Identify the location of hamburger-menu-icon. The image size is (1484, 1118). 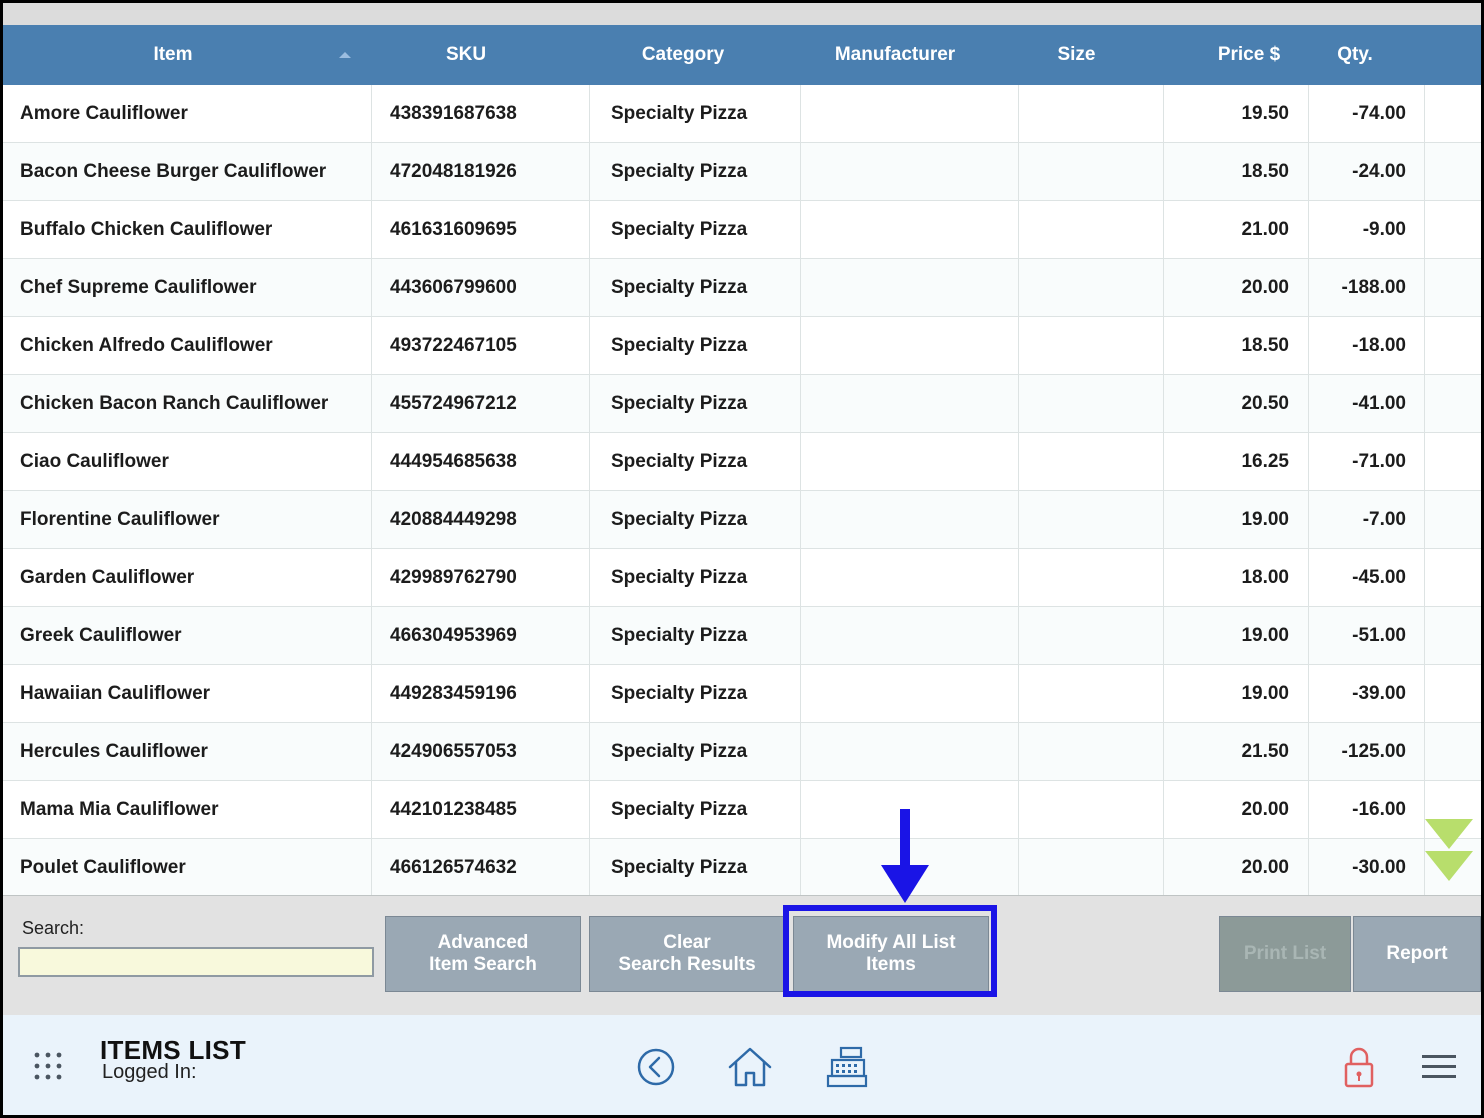
(1439, 1067).